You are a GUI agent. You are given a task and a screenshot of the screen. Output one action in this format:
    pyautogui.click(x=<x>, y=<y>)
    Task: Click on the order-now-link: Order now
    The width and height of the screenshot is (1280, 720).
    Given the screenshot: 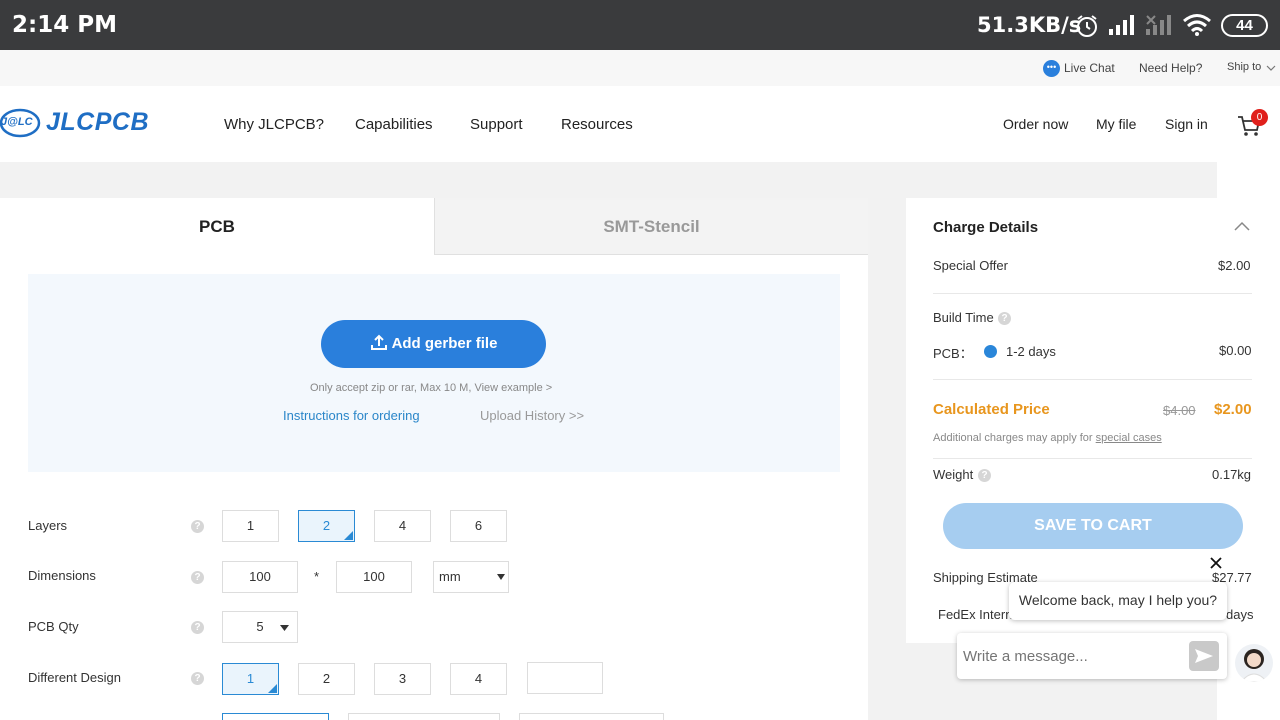 What is the action you would take?
    pyautogui.click(x=1035, y=124)
    